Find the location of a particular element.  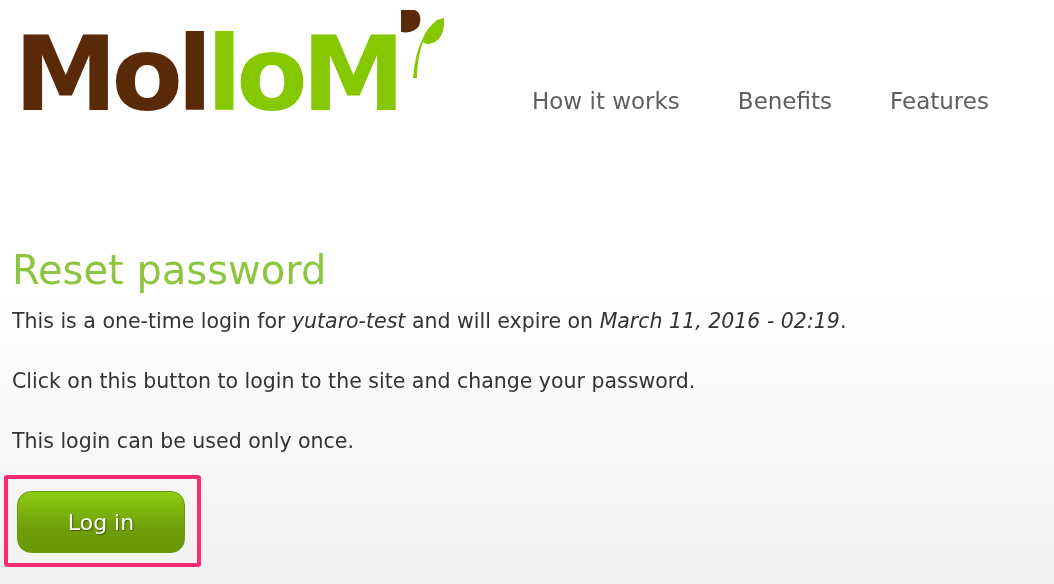

paragraph: This login can be used only once. is located at coordinates (183, 441).